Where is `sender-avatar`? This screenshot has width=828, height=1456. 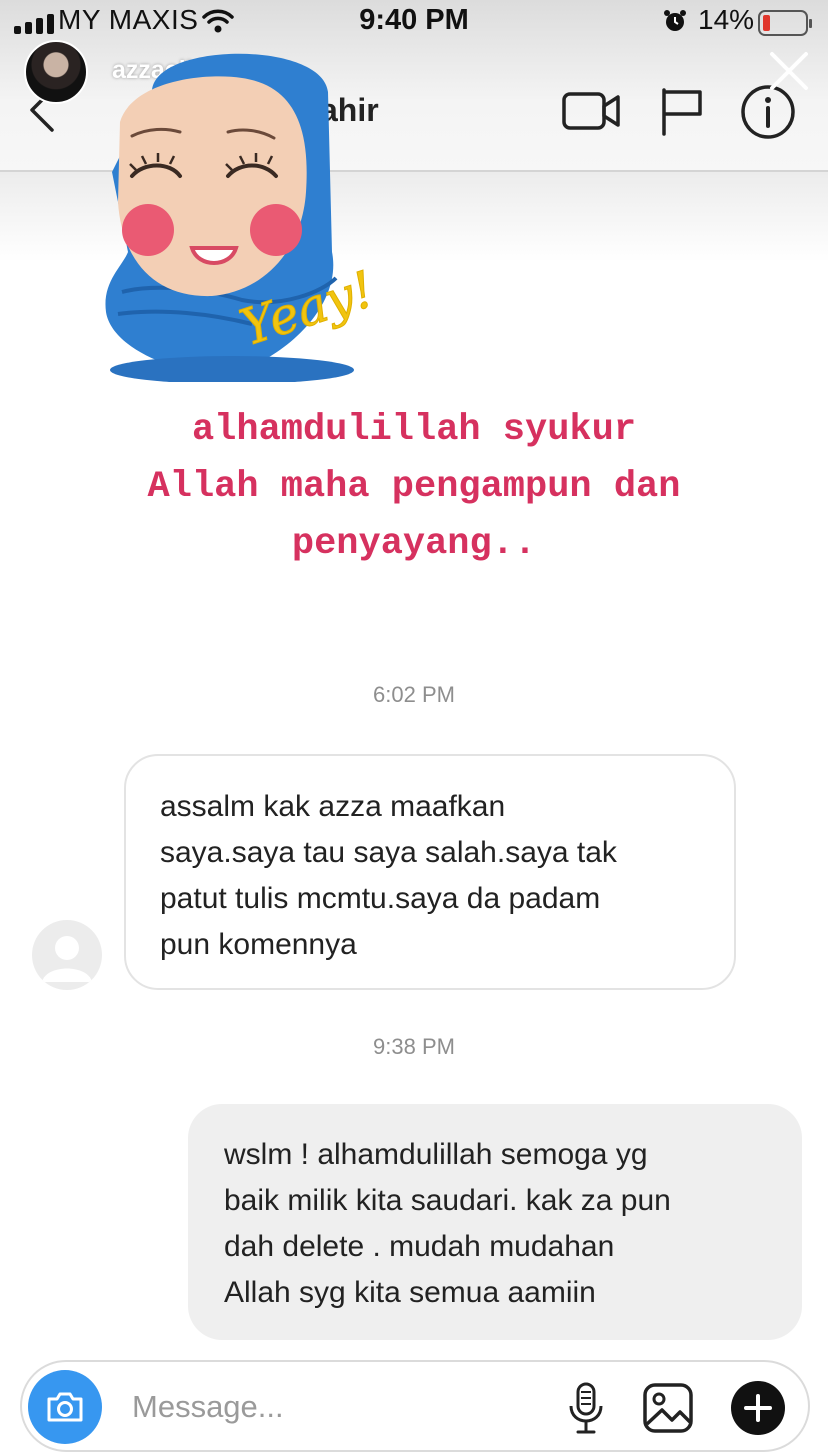
sender-avatar is located at coordinates (67, 955).